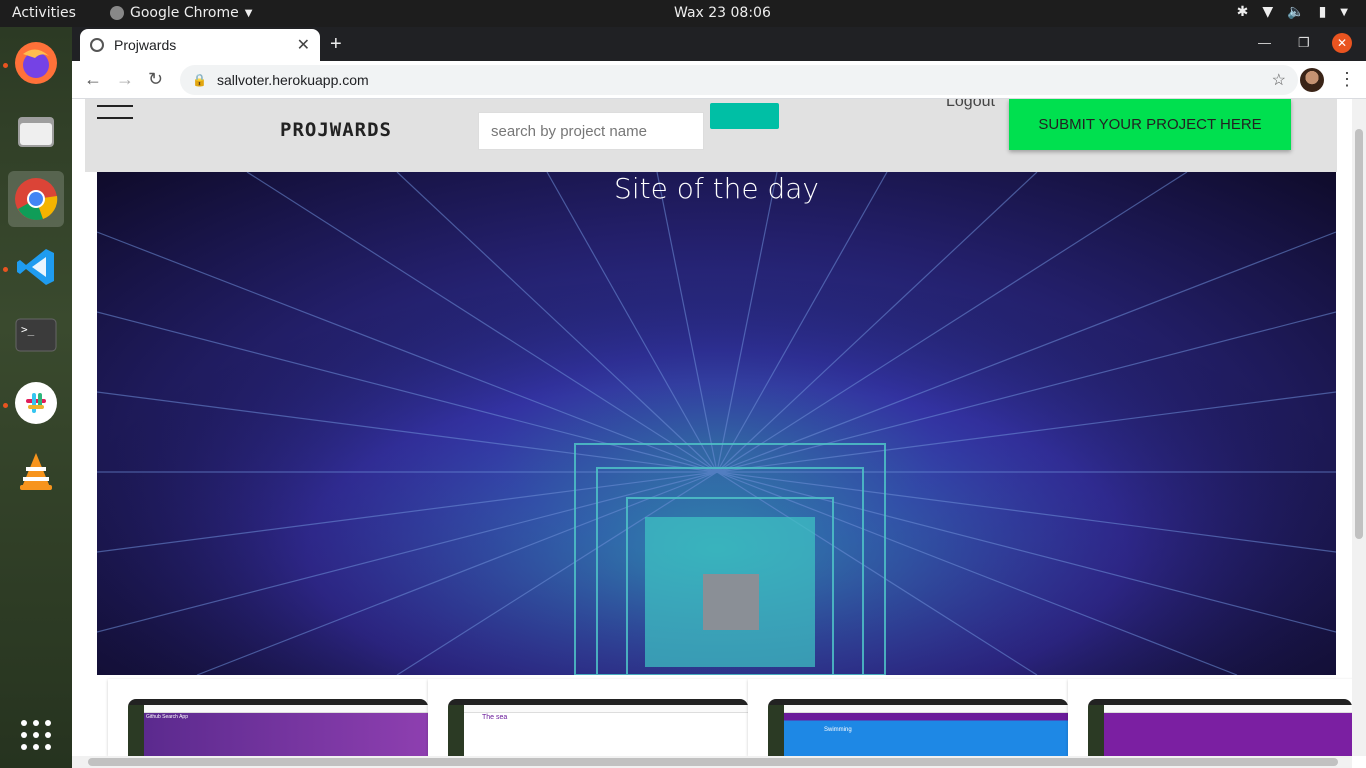  Describe the element at coordinates (1264, 42) in the screenshot. I see `minimize-icon: —` at that location.